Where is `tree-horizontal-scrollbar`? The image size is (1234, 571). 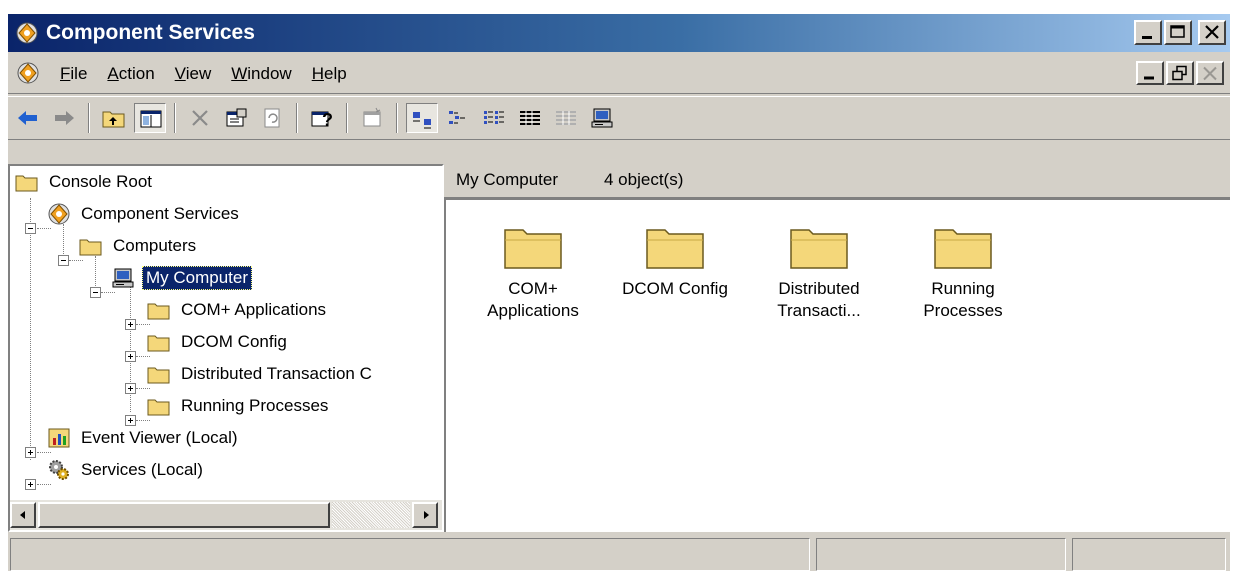 tree-horizontal-scrollbar is located at coordinates (226, 515).